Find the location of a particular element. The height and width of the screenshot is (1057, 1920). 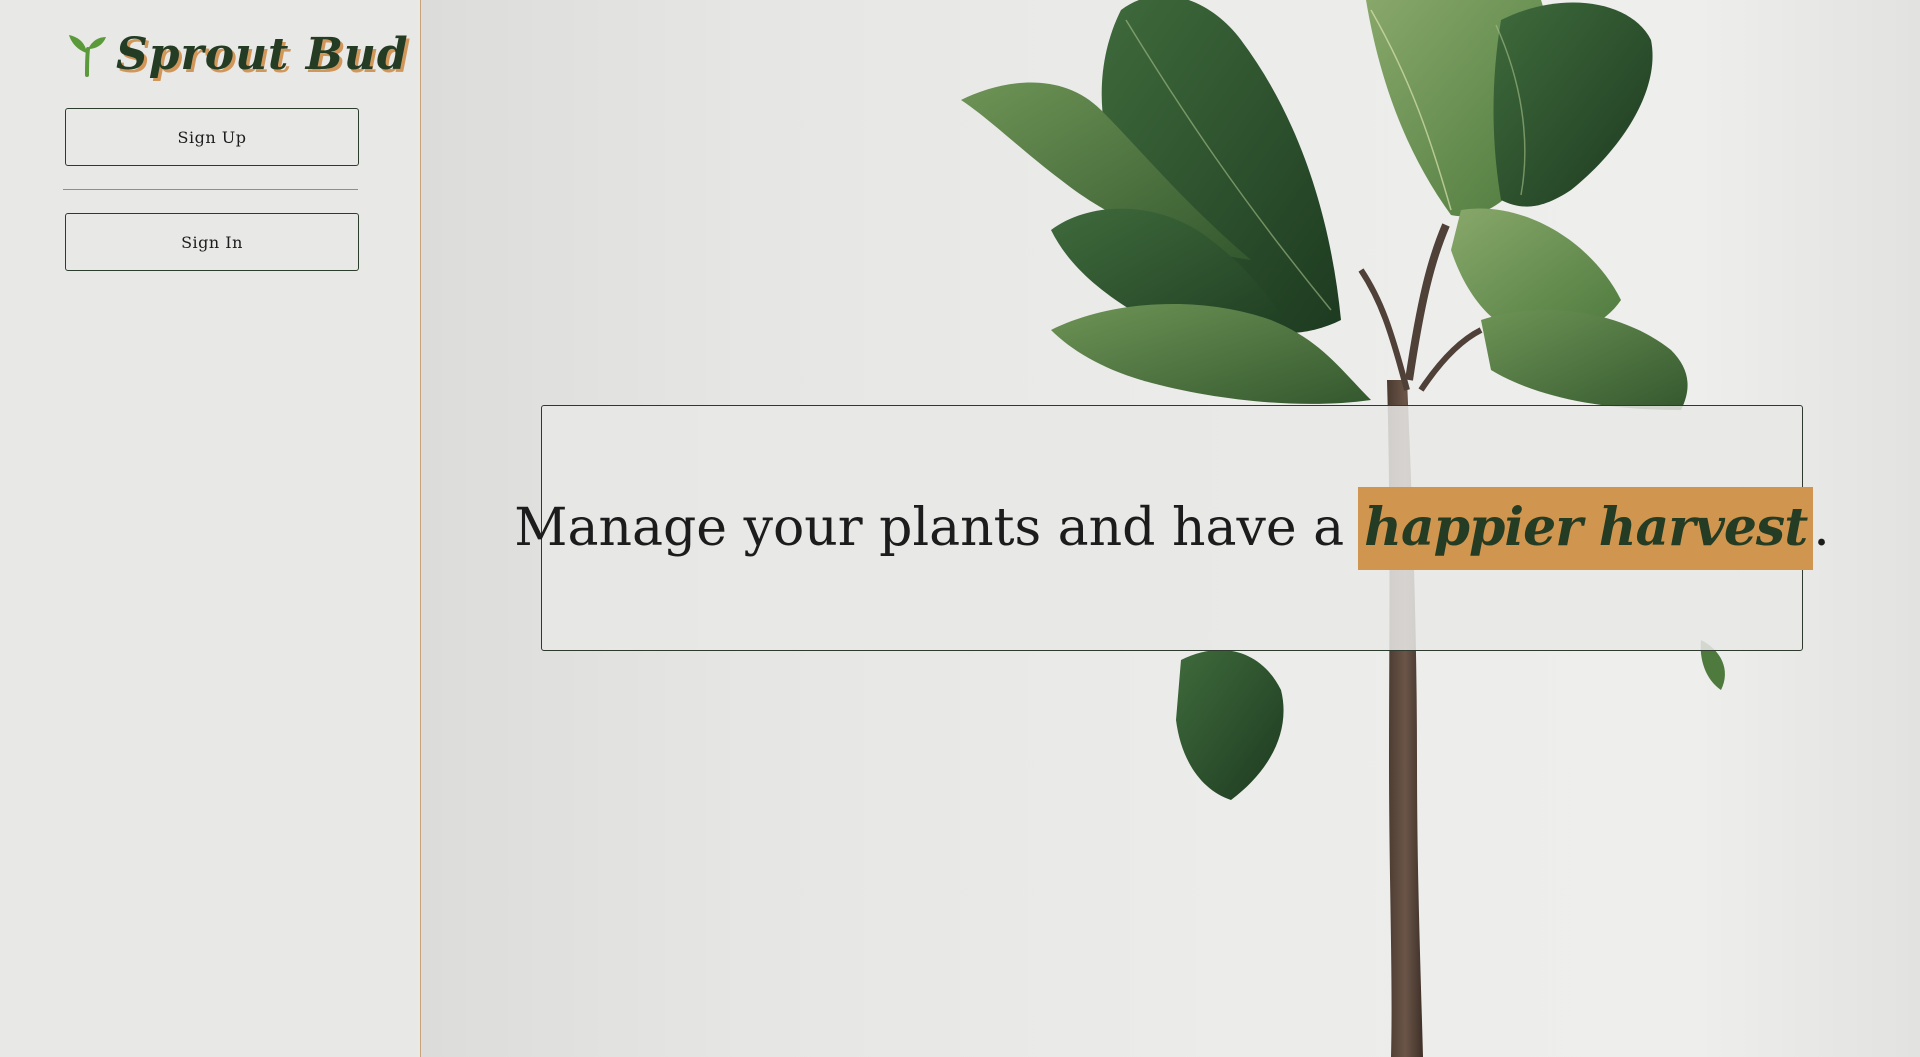

brand-logo: Sprout Bud is located at coordinates (237, 54).